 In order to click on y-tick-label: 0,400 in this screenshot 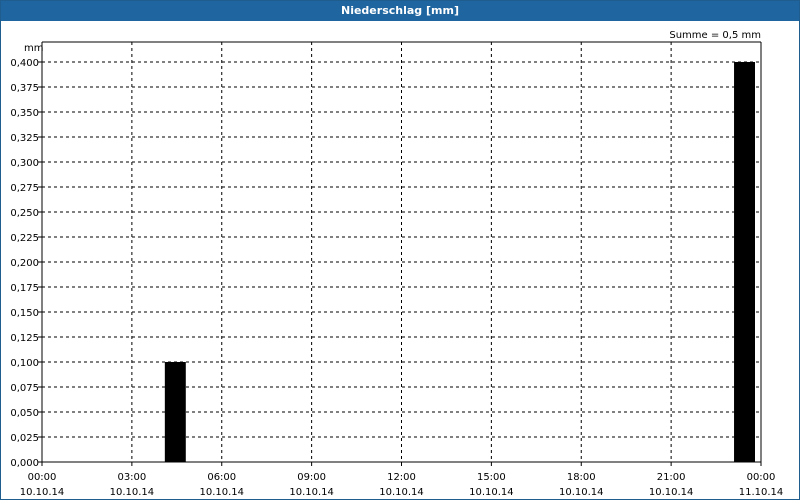, I will do `click(24, 63)`.